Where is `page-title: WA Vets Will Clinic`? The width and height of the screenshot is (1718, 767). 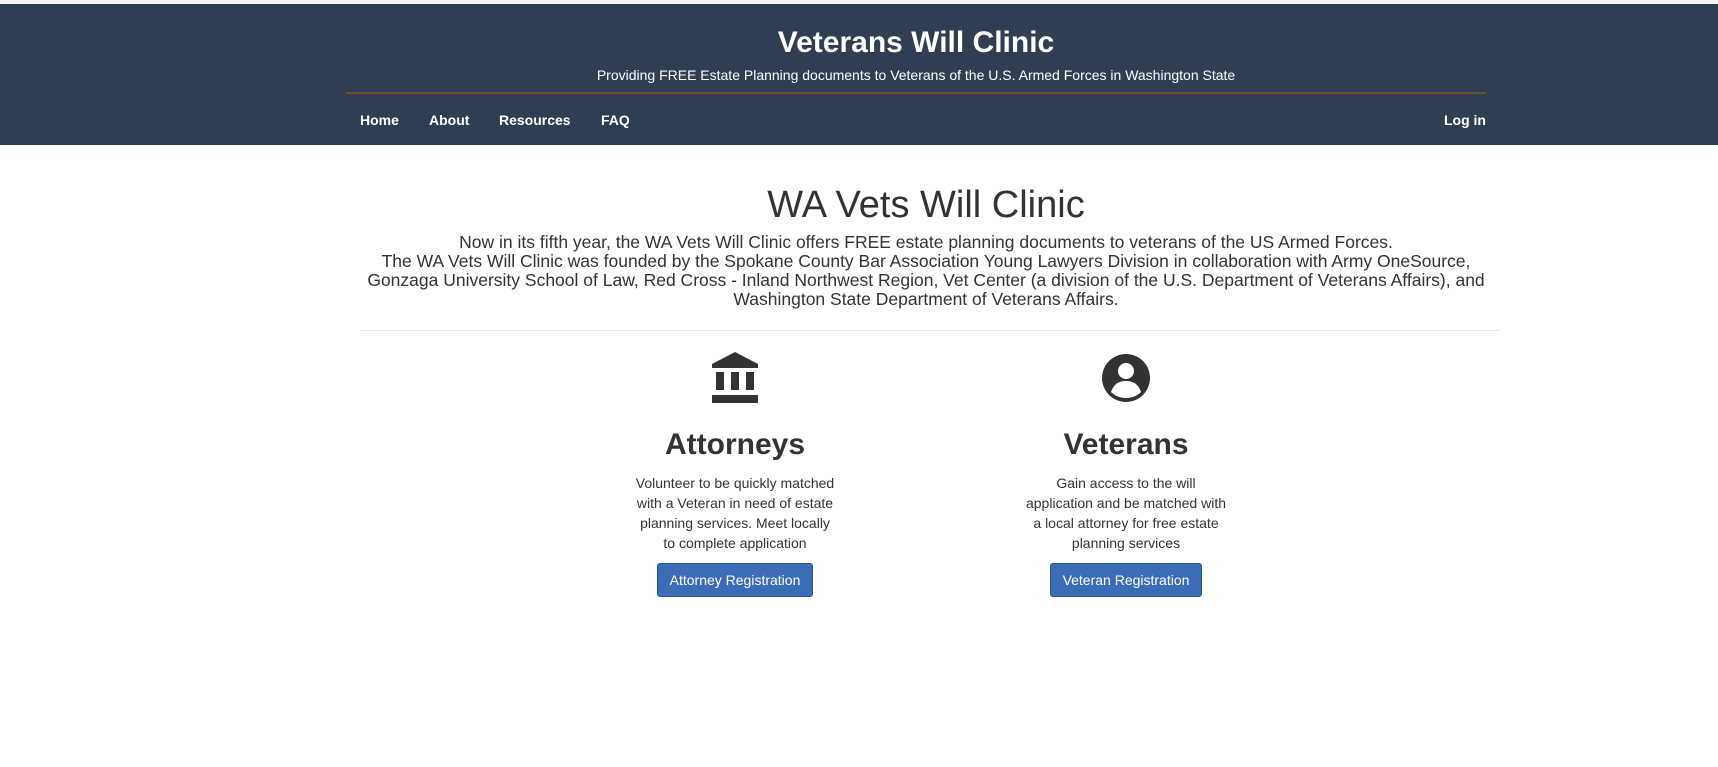
page-title: WA Vets Will Clinic is located at coordinates (926, 205).